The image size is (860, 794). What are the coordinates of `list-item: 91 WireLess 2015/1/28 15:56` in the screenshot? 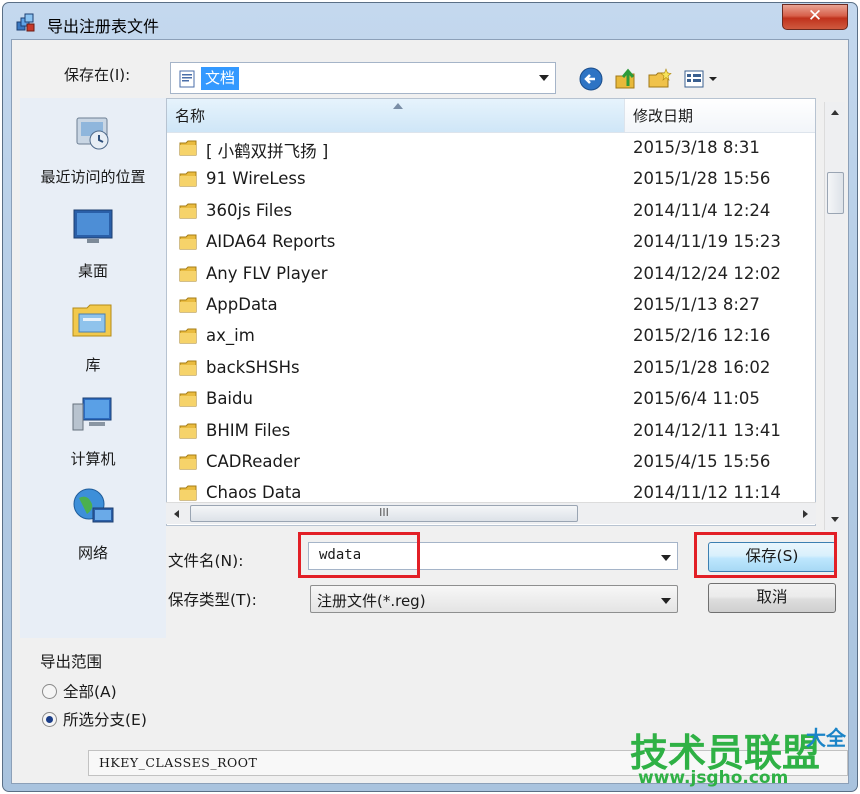 It's located at (491, 179).